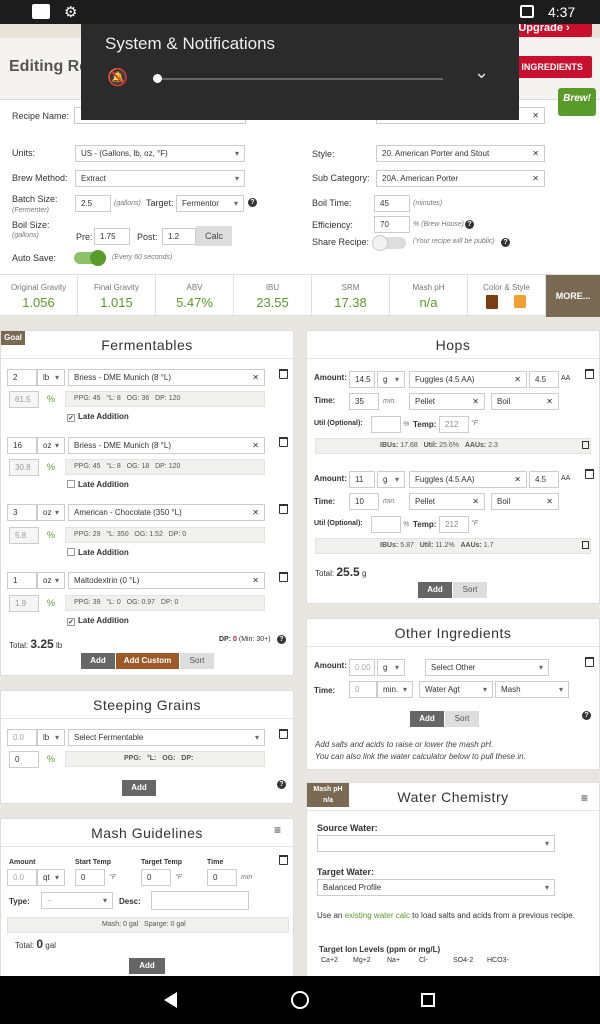  Describe the element at coordinates (392, 224) in the screenshot. I see `efficiency-input: 70` at that location.